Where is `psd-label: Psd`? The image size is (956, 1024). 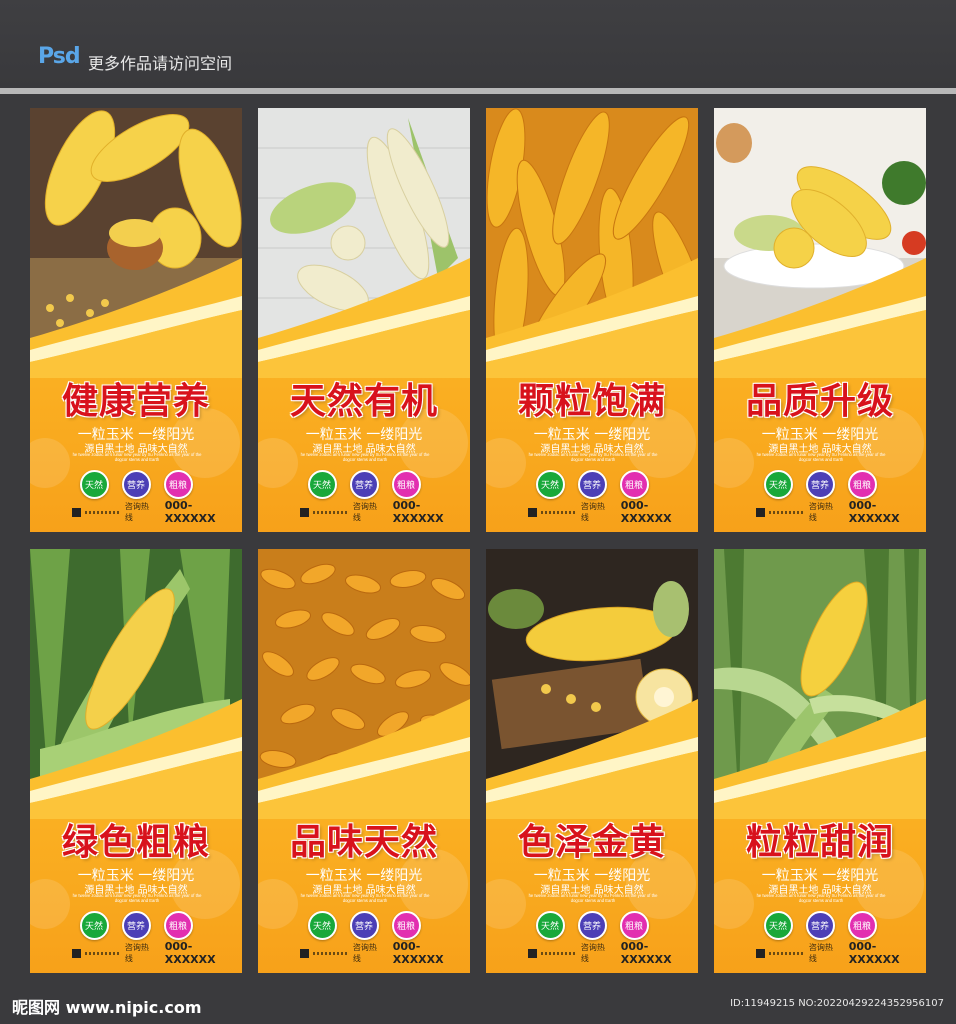 psd-label: Psd is located at coordinates (59, 56).